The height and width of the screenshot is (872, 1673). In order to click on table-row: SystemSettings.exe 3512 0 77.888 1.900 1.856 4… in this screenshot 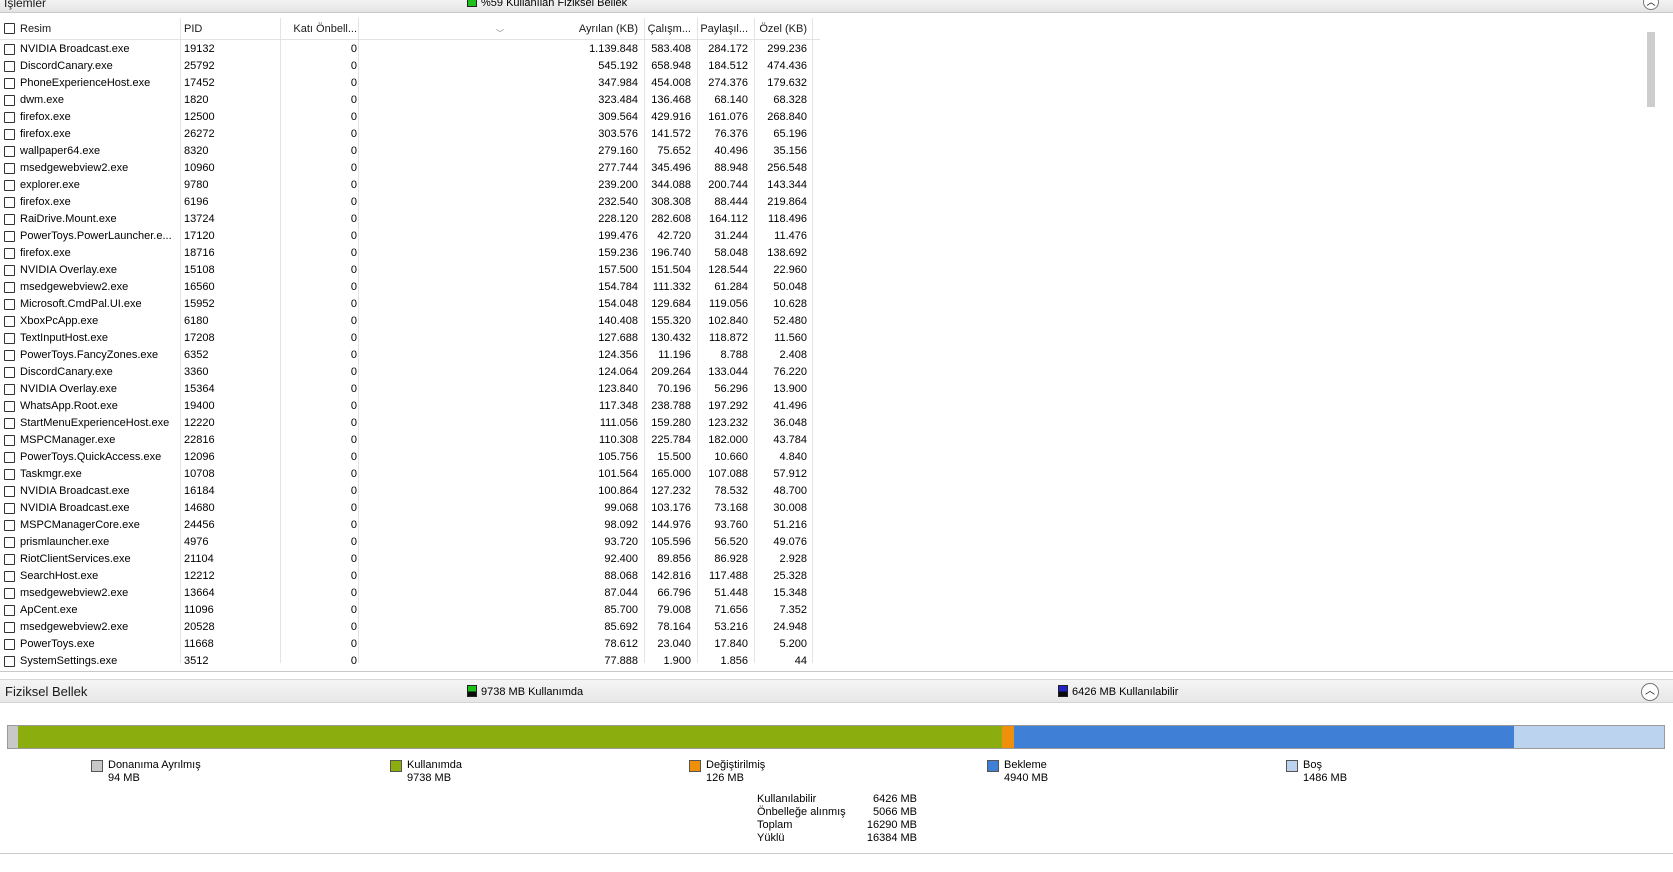, I will do `click(410, 661)`.